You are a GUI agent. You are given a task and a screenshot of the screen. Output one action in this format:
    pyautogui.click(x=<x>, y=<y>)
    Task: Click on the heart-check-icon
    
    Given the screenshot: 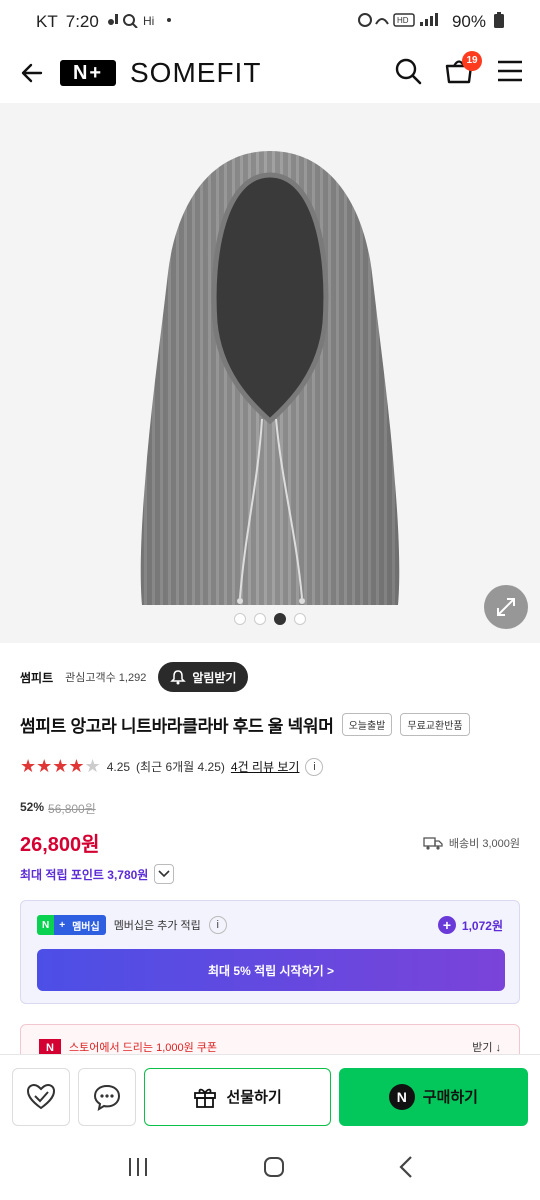 What is the action you would take?
    pyautogui.click(x=40, y=1096)
    